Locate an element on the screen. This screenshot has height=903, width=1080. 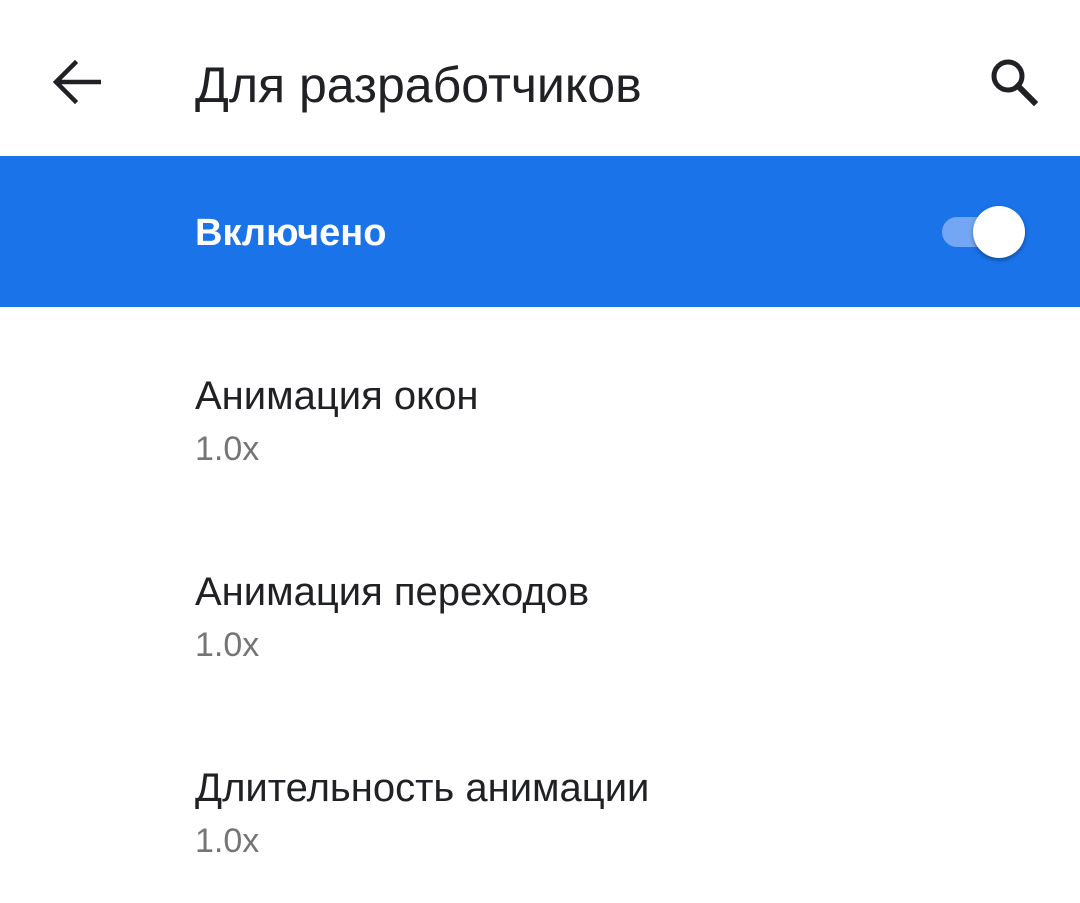
setting-title: Анимация переходов is located at coordinates (392, 592).